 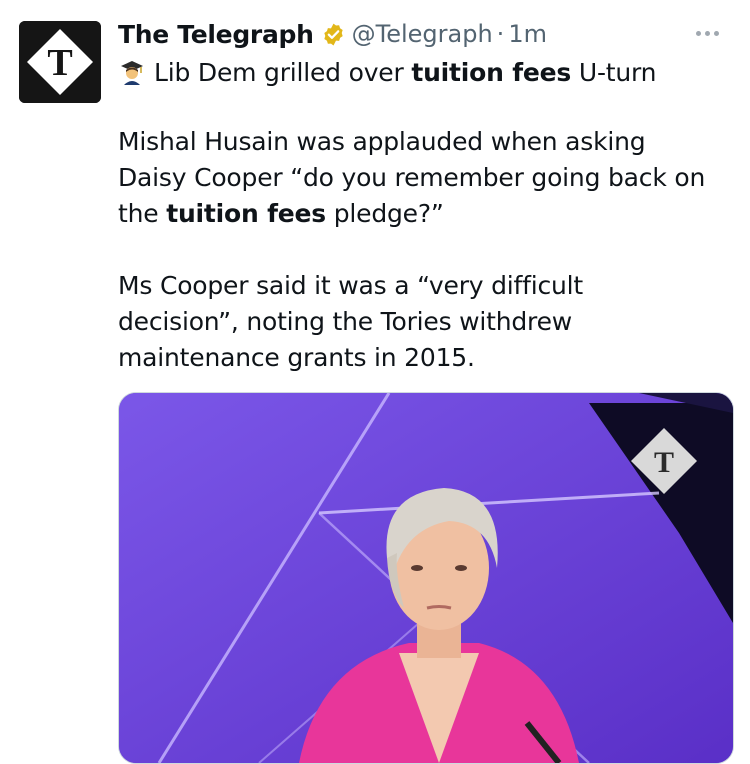 What do you see at coordinates (422, 34) in the screenshot?
I see `author-handle: @Telegraph` at bounding box center [422, 34].